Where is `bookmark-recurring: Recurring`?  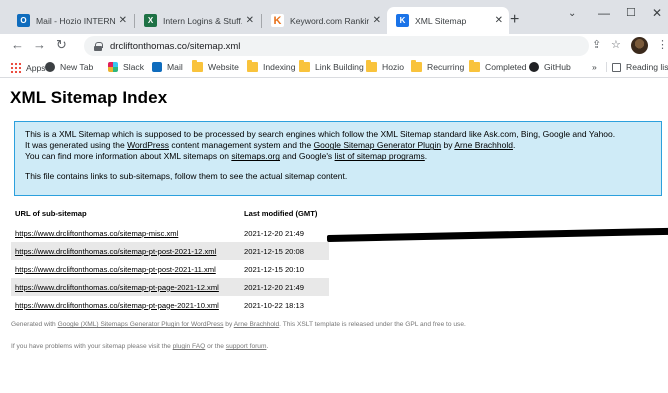 bookmark-recurring: Recurring is located at coordinates (438, 66).